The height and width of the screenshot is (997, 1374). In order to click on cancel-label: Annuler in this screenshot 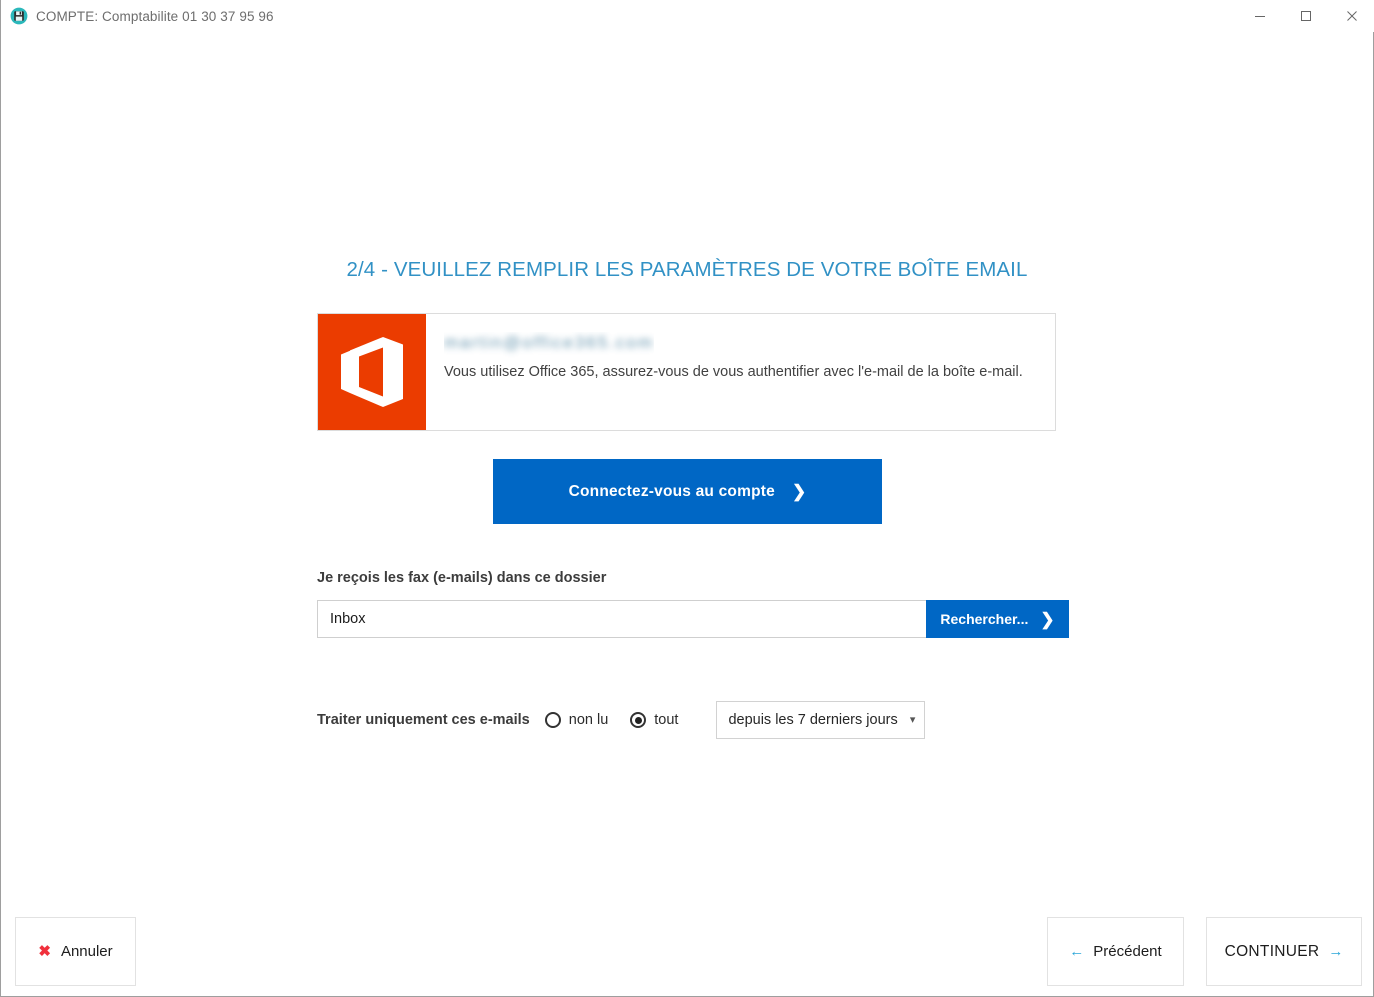, I will do `click(86, 951)`.